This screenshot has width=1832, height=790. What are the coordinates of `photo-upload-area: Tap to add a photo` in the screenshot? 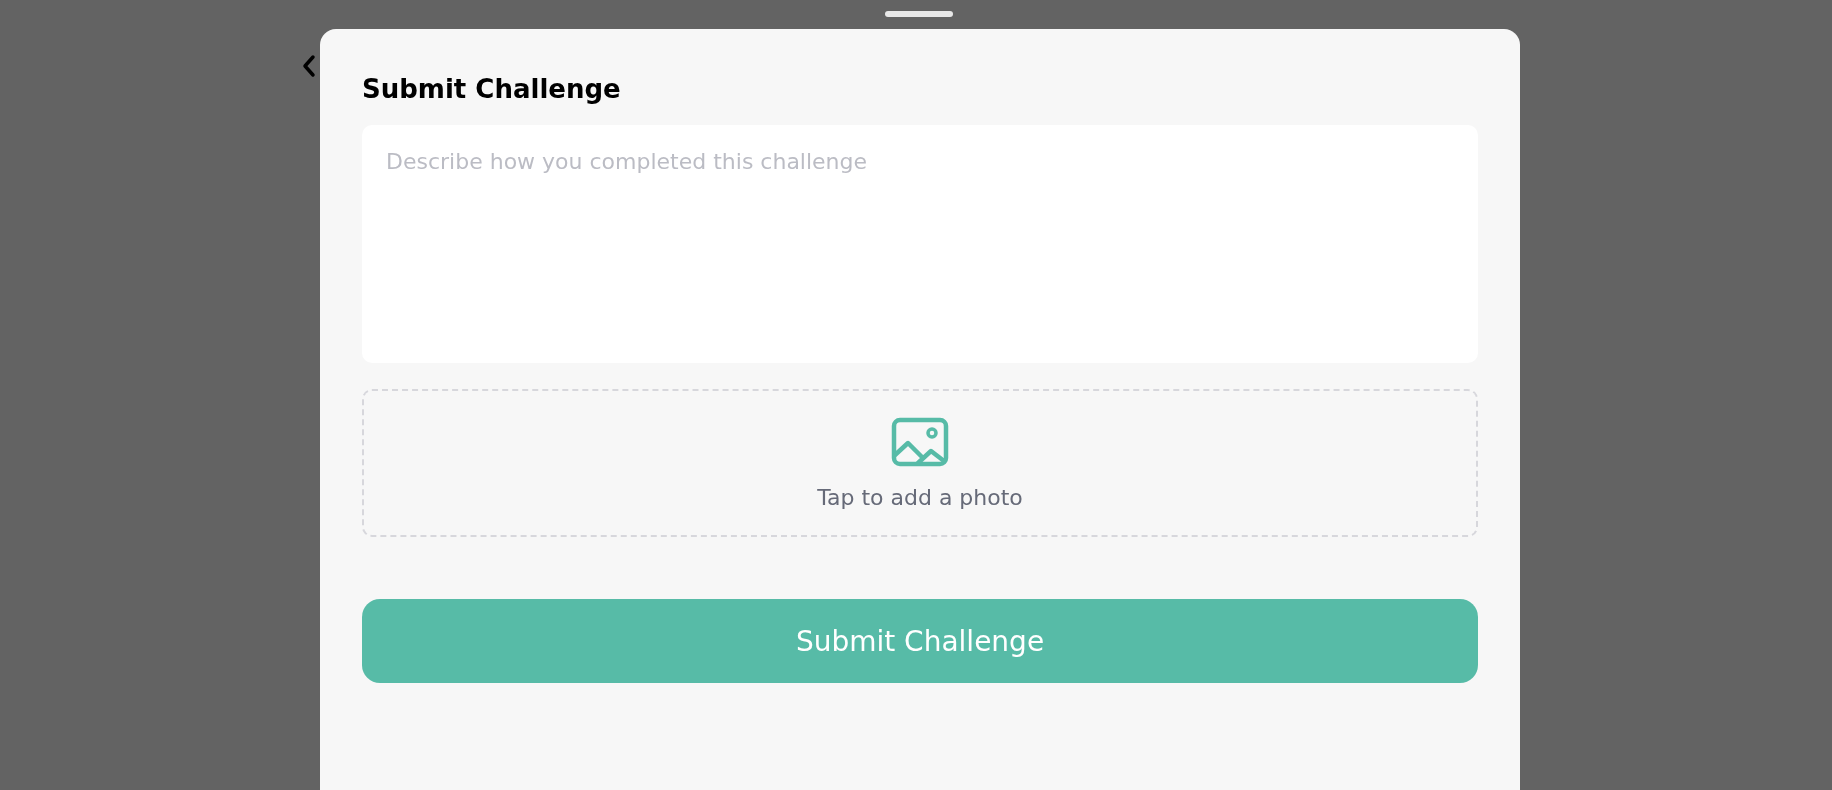 It's located at (920, 463).